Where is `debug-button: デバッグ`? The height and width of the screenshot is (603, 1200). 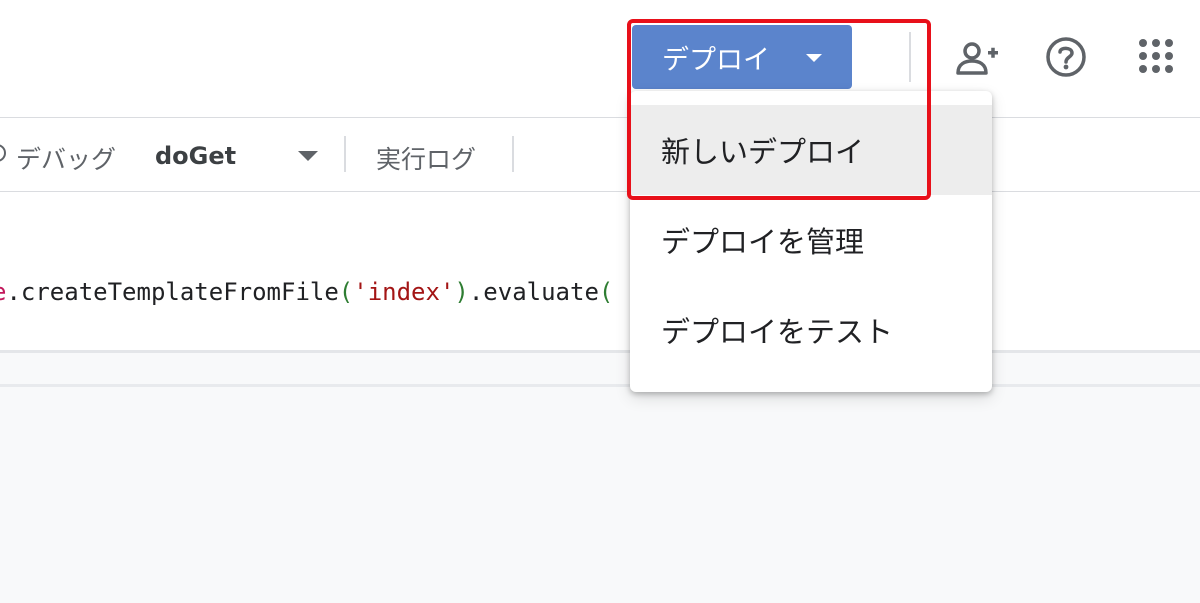
debug-button: デバッグ is located at coordinates (66, 158).